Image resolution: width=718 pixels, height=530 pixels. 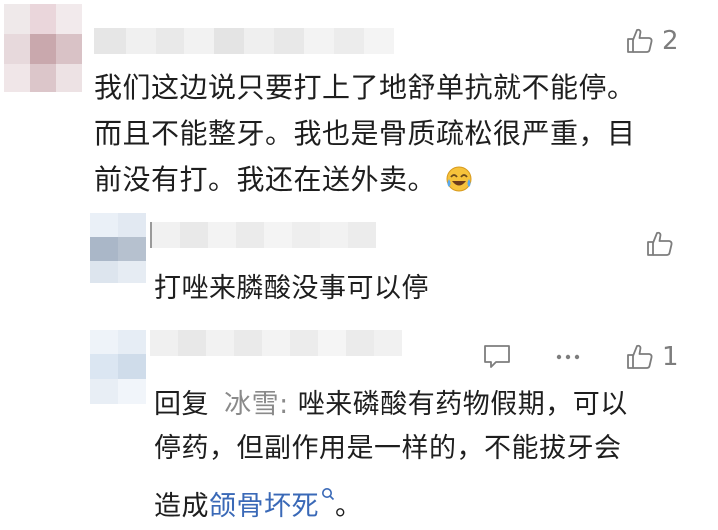 I want to click on mention-username: 冰雪:, so click(x=256, y=404).